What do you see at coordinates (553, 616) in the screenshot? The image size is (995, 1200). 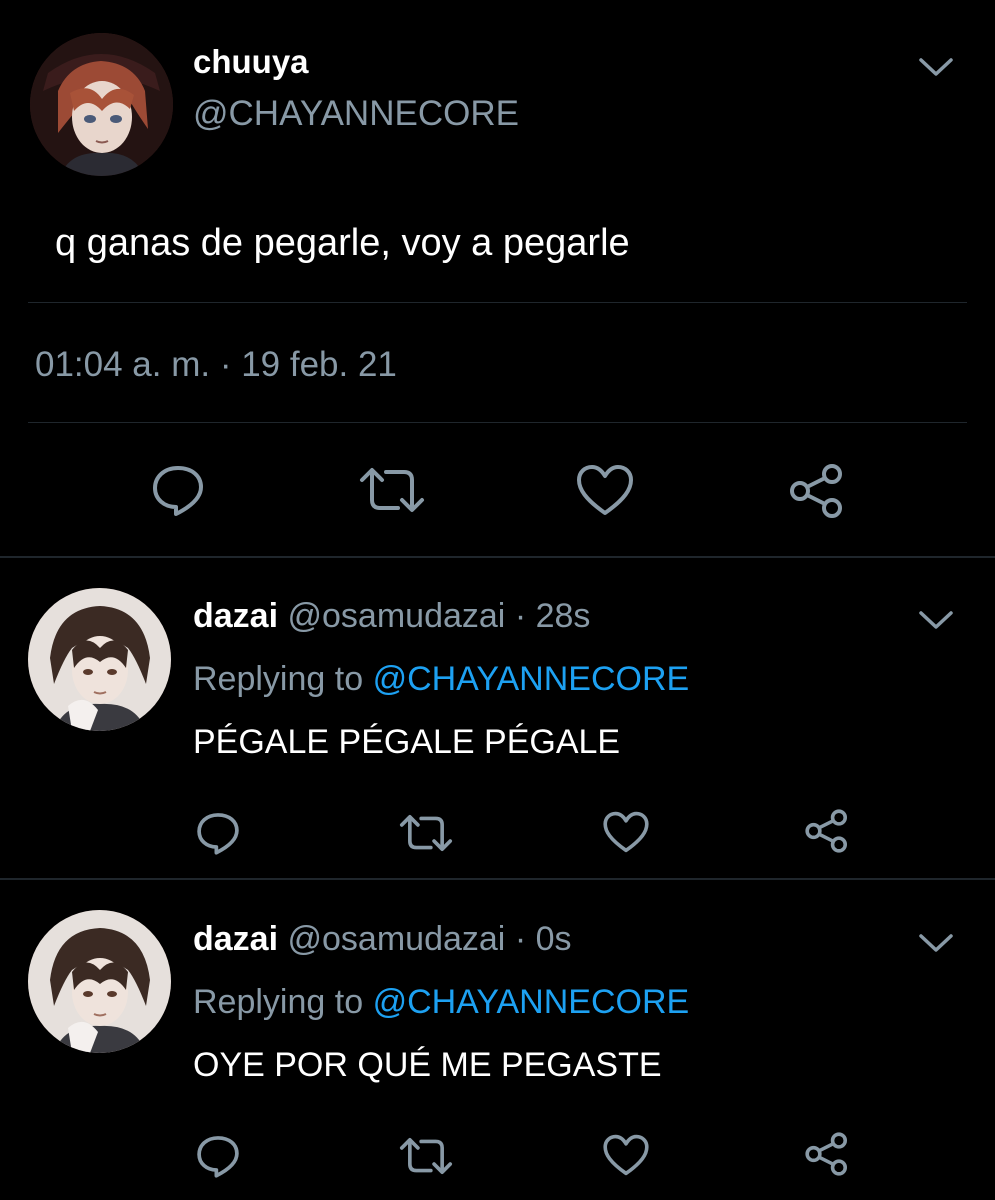 I see `reply-time: · 28s` at bounding box center [553, 616].